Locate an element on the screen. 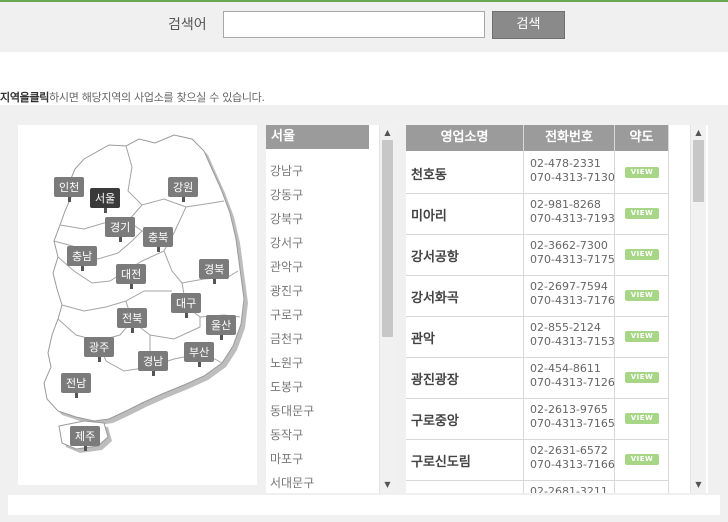  search-bar: 검색어 검색 is located at coordinates (364, 27).